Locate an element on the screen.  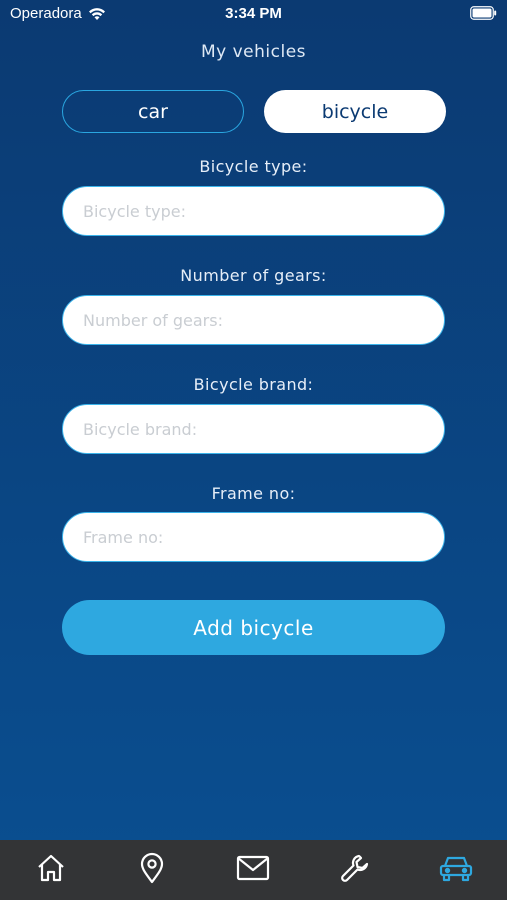
gears-label: Number of gears: is located at coordinates (253, 275).